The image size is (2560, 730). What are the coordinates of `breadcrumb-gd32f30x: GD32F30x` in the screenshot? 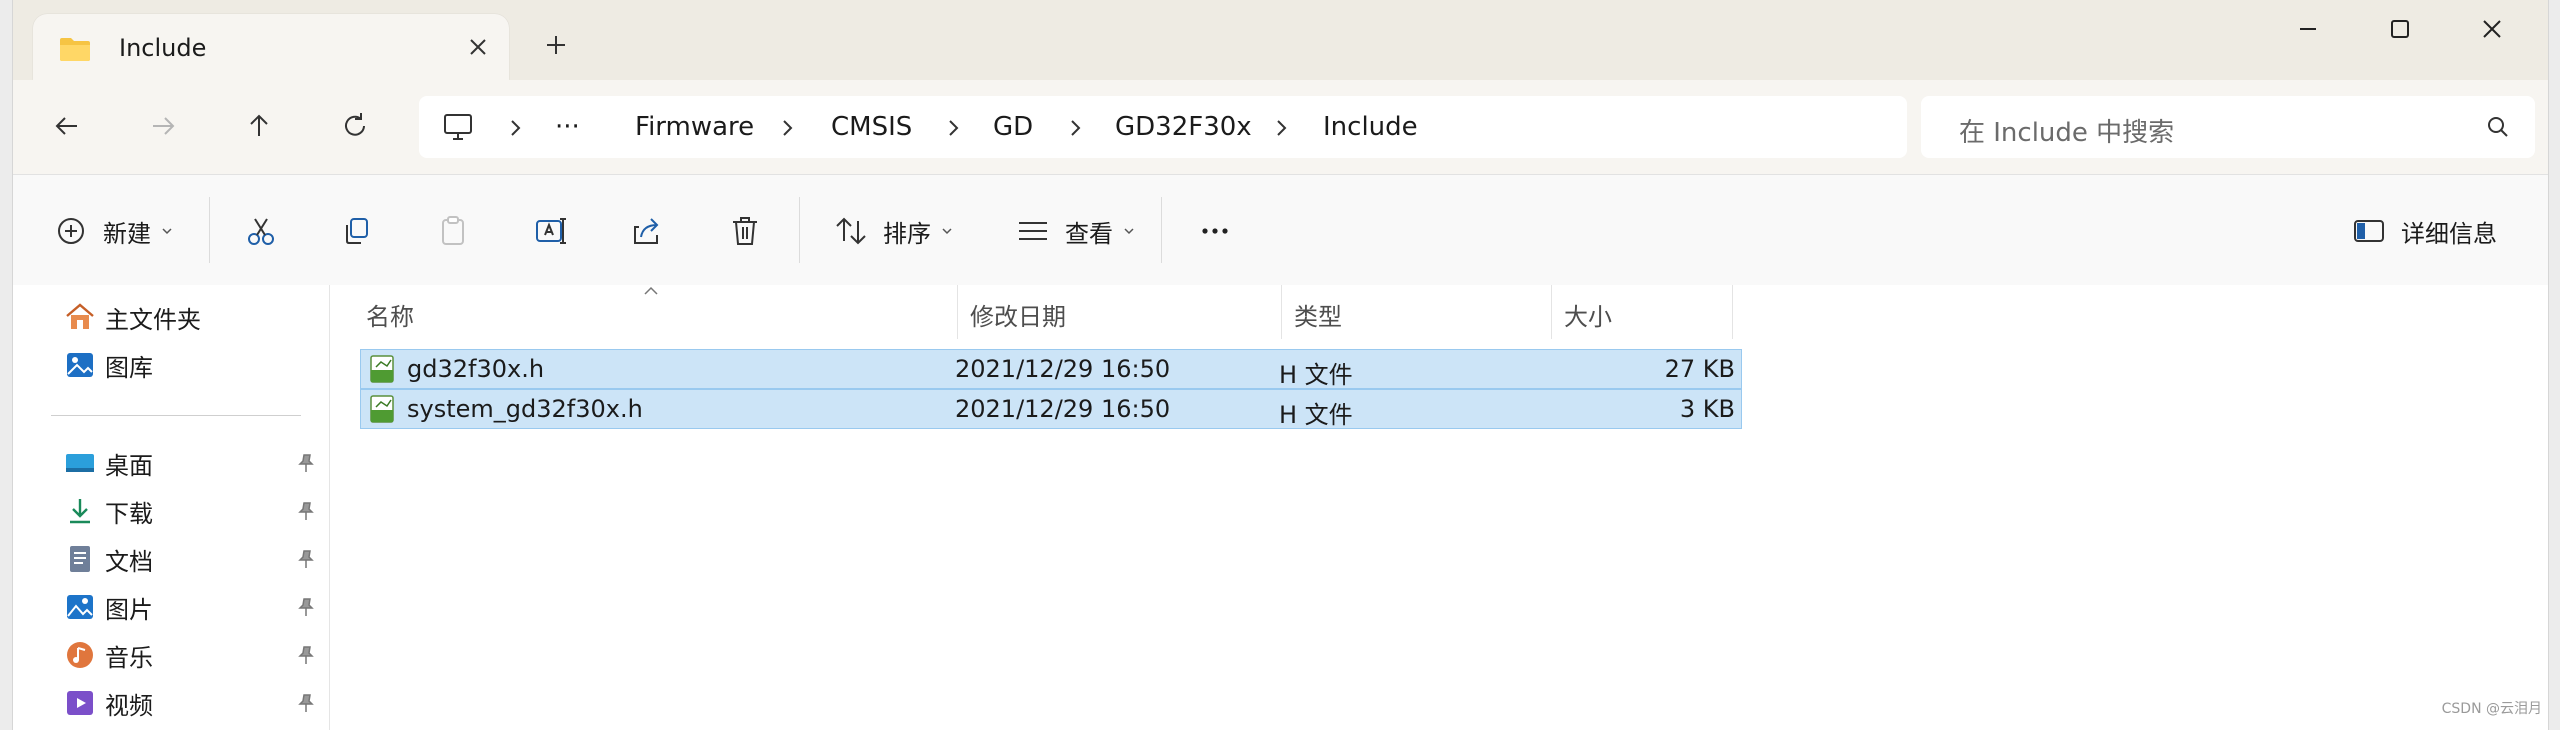 It's located at (1183, 127).